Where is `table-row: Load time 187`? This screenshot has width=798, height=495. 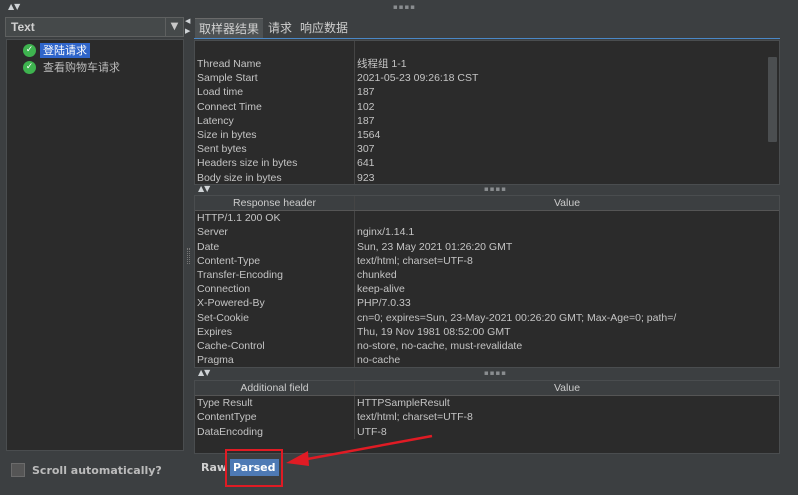
table-row: Load time 187 is located at coordinates (487, 92).